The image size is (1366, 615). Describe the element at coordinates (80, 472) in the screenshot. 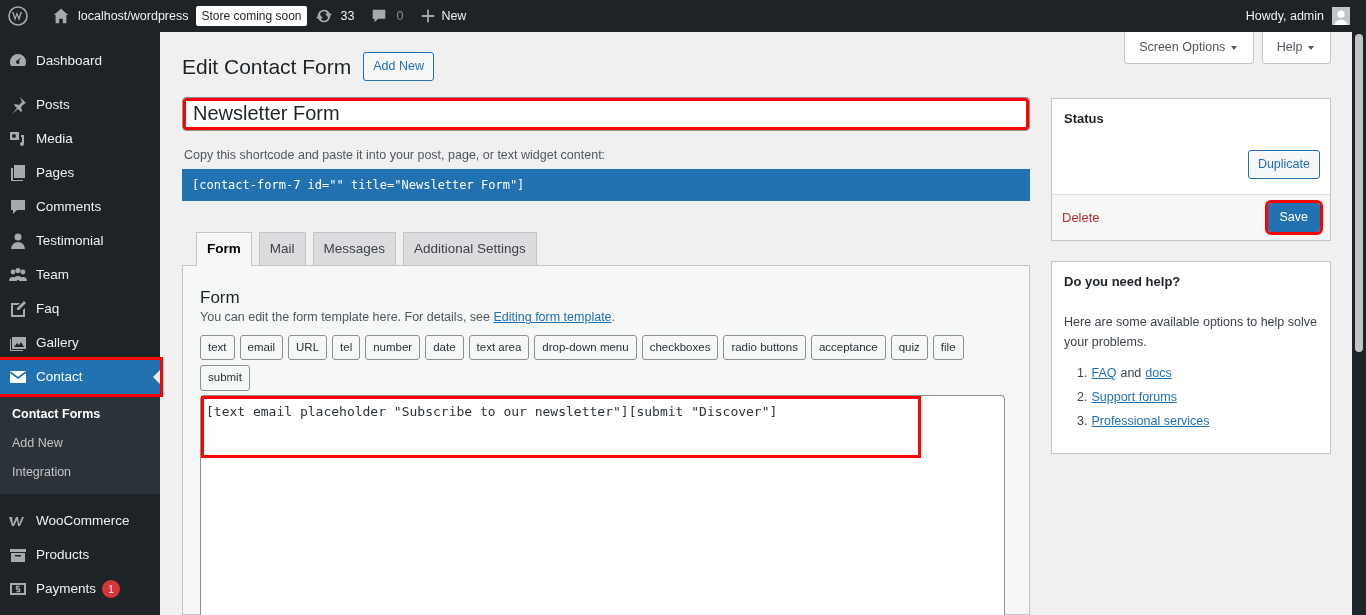

I see `submenu-item: Integration` at that location.